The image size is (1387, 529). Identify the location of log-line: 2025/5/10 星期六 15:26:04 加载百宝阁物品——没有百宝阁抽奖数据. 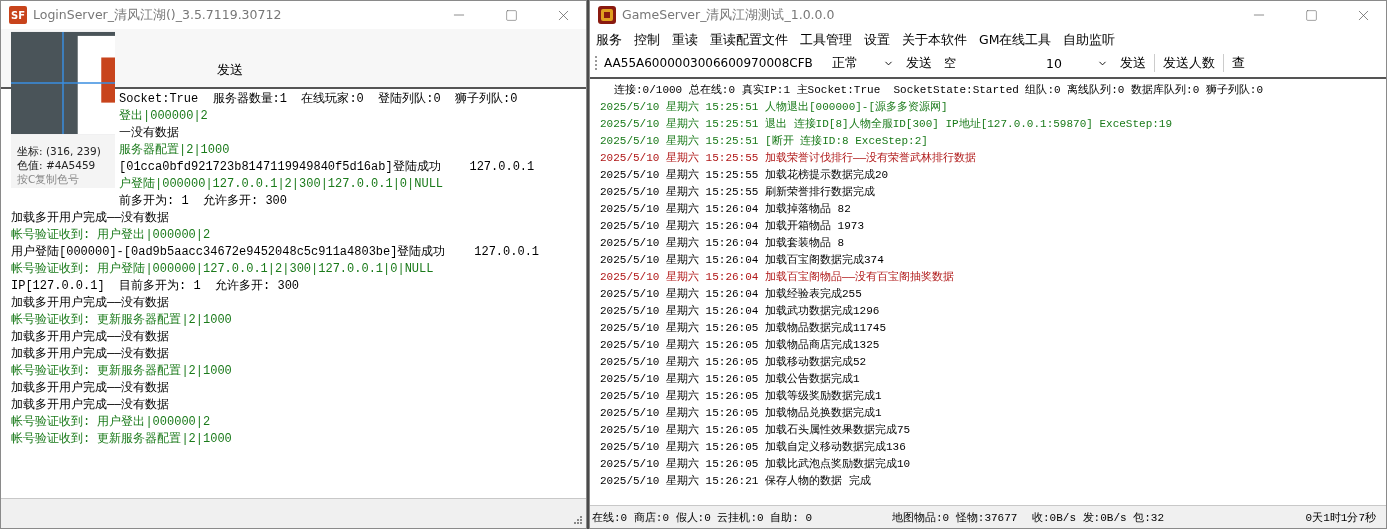
(777, 277).